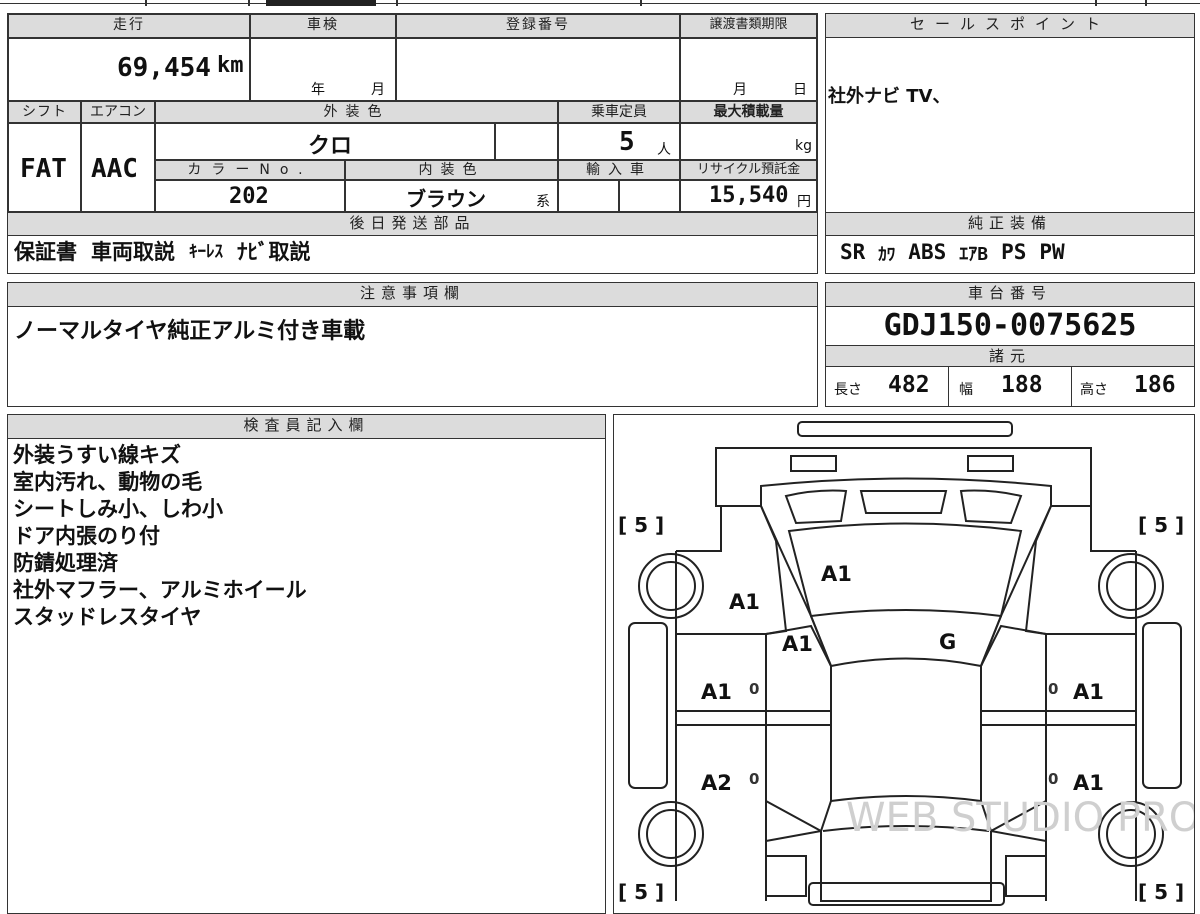 The width and height of the screenshot is (1200, 914). Describe the element at coordinates (889, 96) in the screenshot. I see `sales-point-text: 社外ナビ TV、` at that location.